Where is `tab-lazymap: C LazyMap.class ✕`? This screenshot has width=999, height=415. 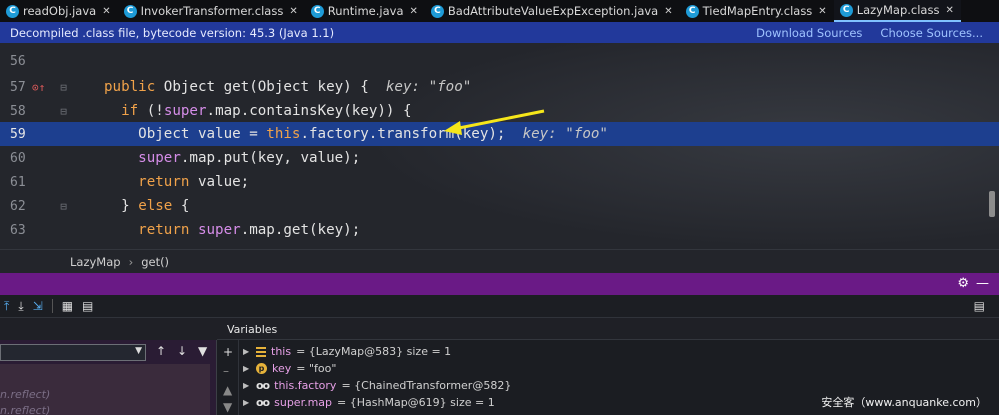 tab-lazymap: C LazyMap.class ✕ is located at coordinates (897, 11).